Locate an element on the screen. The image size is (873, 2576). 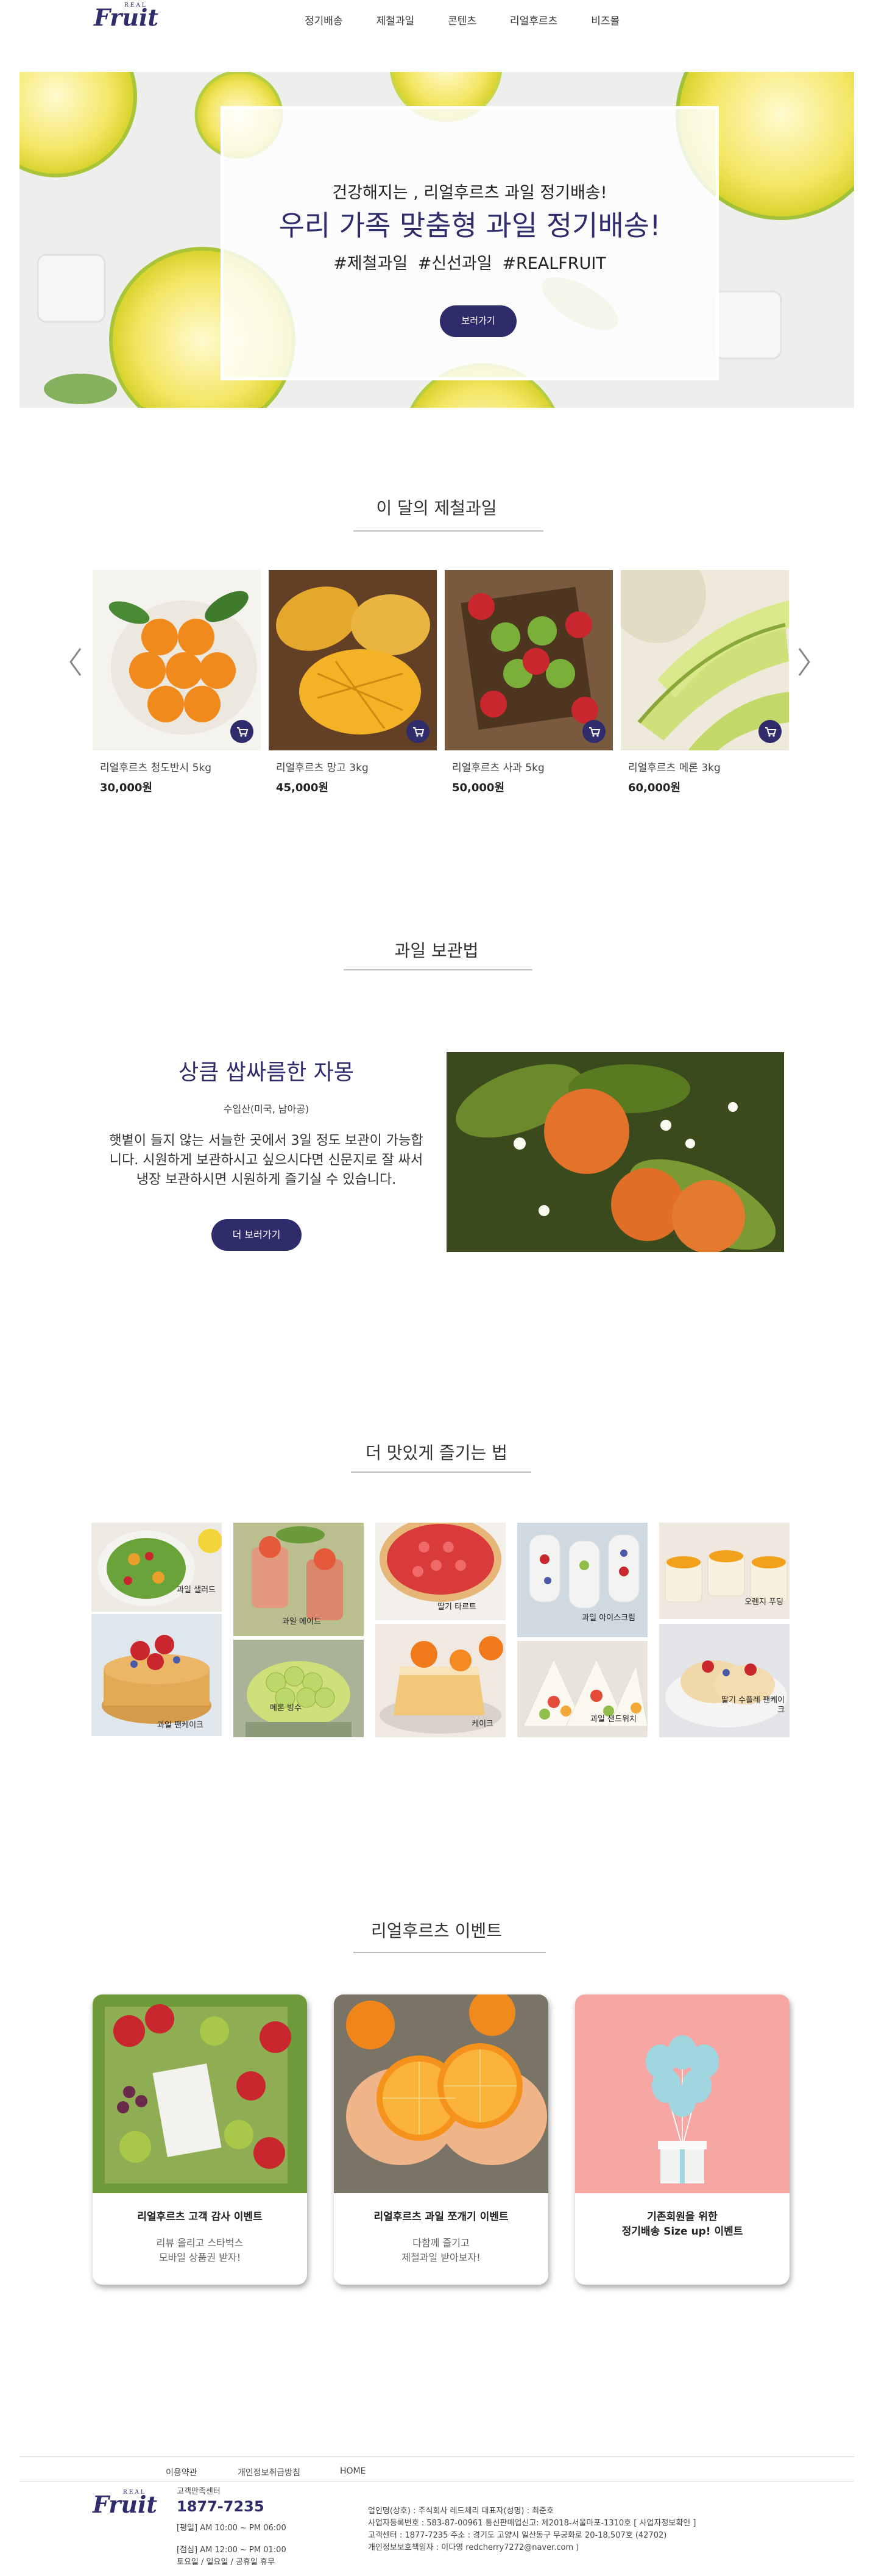
site-header: REAL Fruit 정기배송 제철과일 콘텐츠 리얼후르츠 비즈몰 is located at coordinates (436, 36).